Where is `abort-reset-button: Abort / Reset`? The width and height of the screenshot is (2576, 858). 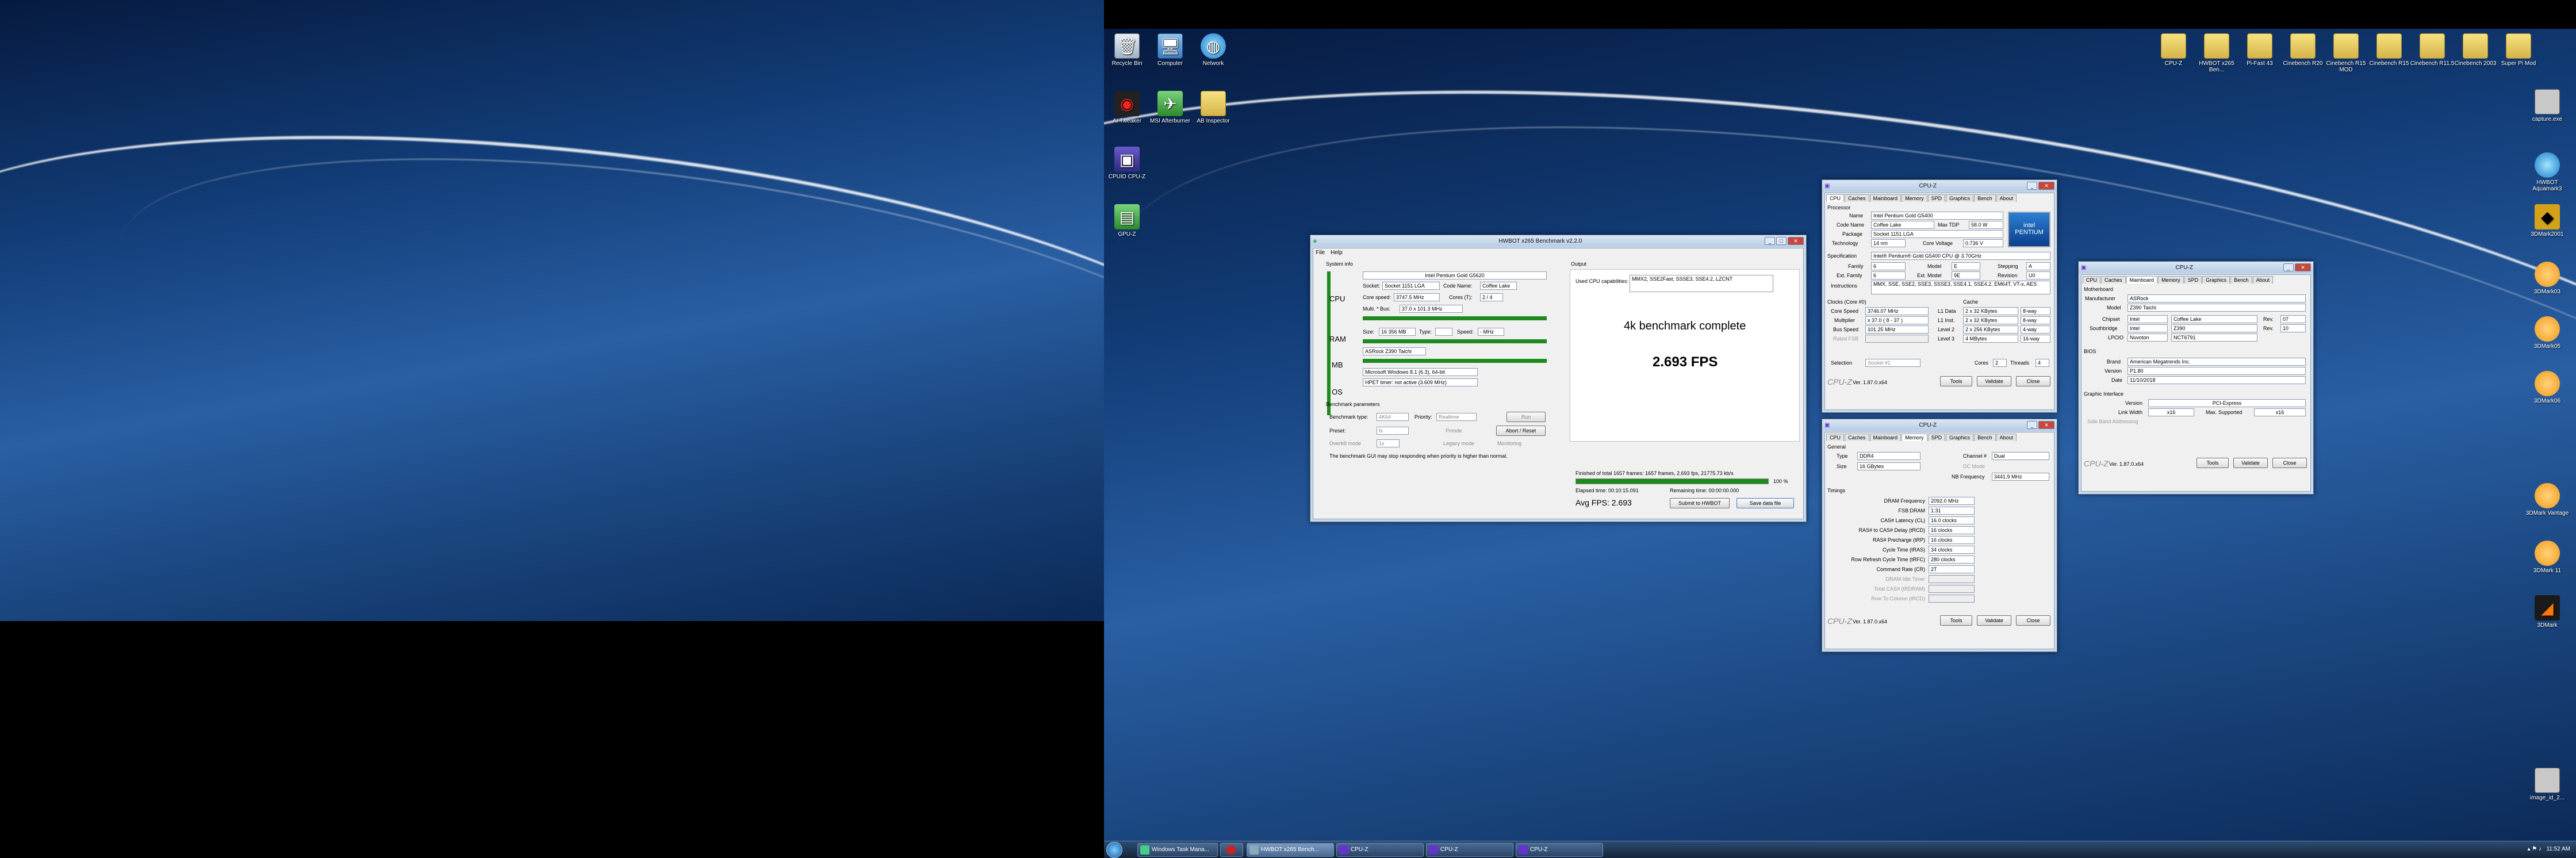 abort-reset-button: Abort / Reset is located at coordinates (1521, 431).